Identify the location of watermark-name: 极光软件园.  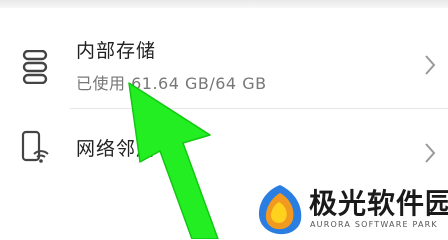
(378, 203).